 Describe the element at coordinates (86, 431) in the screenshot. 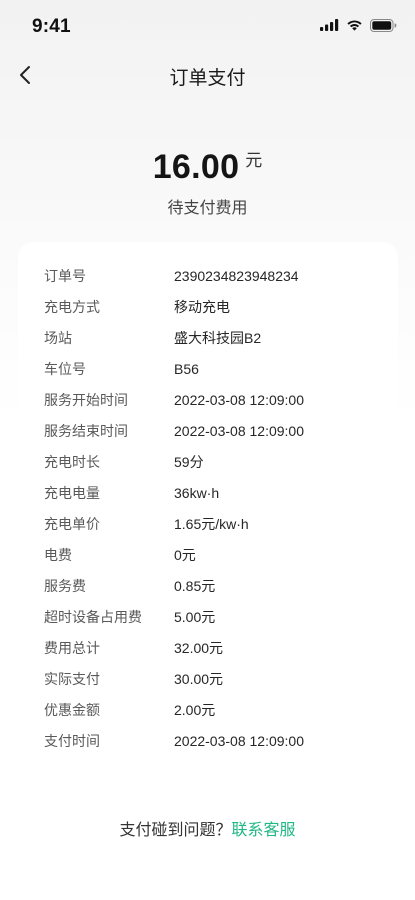

I see `detail-label: 服务结束时间` at that location.